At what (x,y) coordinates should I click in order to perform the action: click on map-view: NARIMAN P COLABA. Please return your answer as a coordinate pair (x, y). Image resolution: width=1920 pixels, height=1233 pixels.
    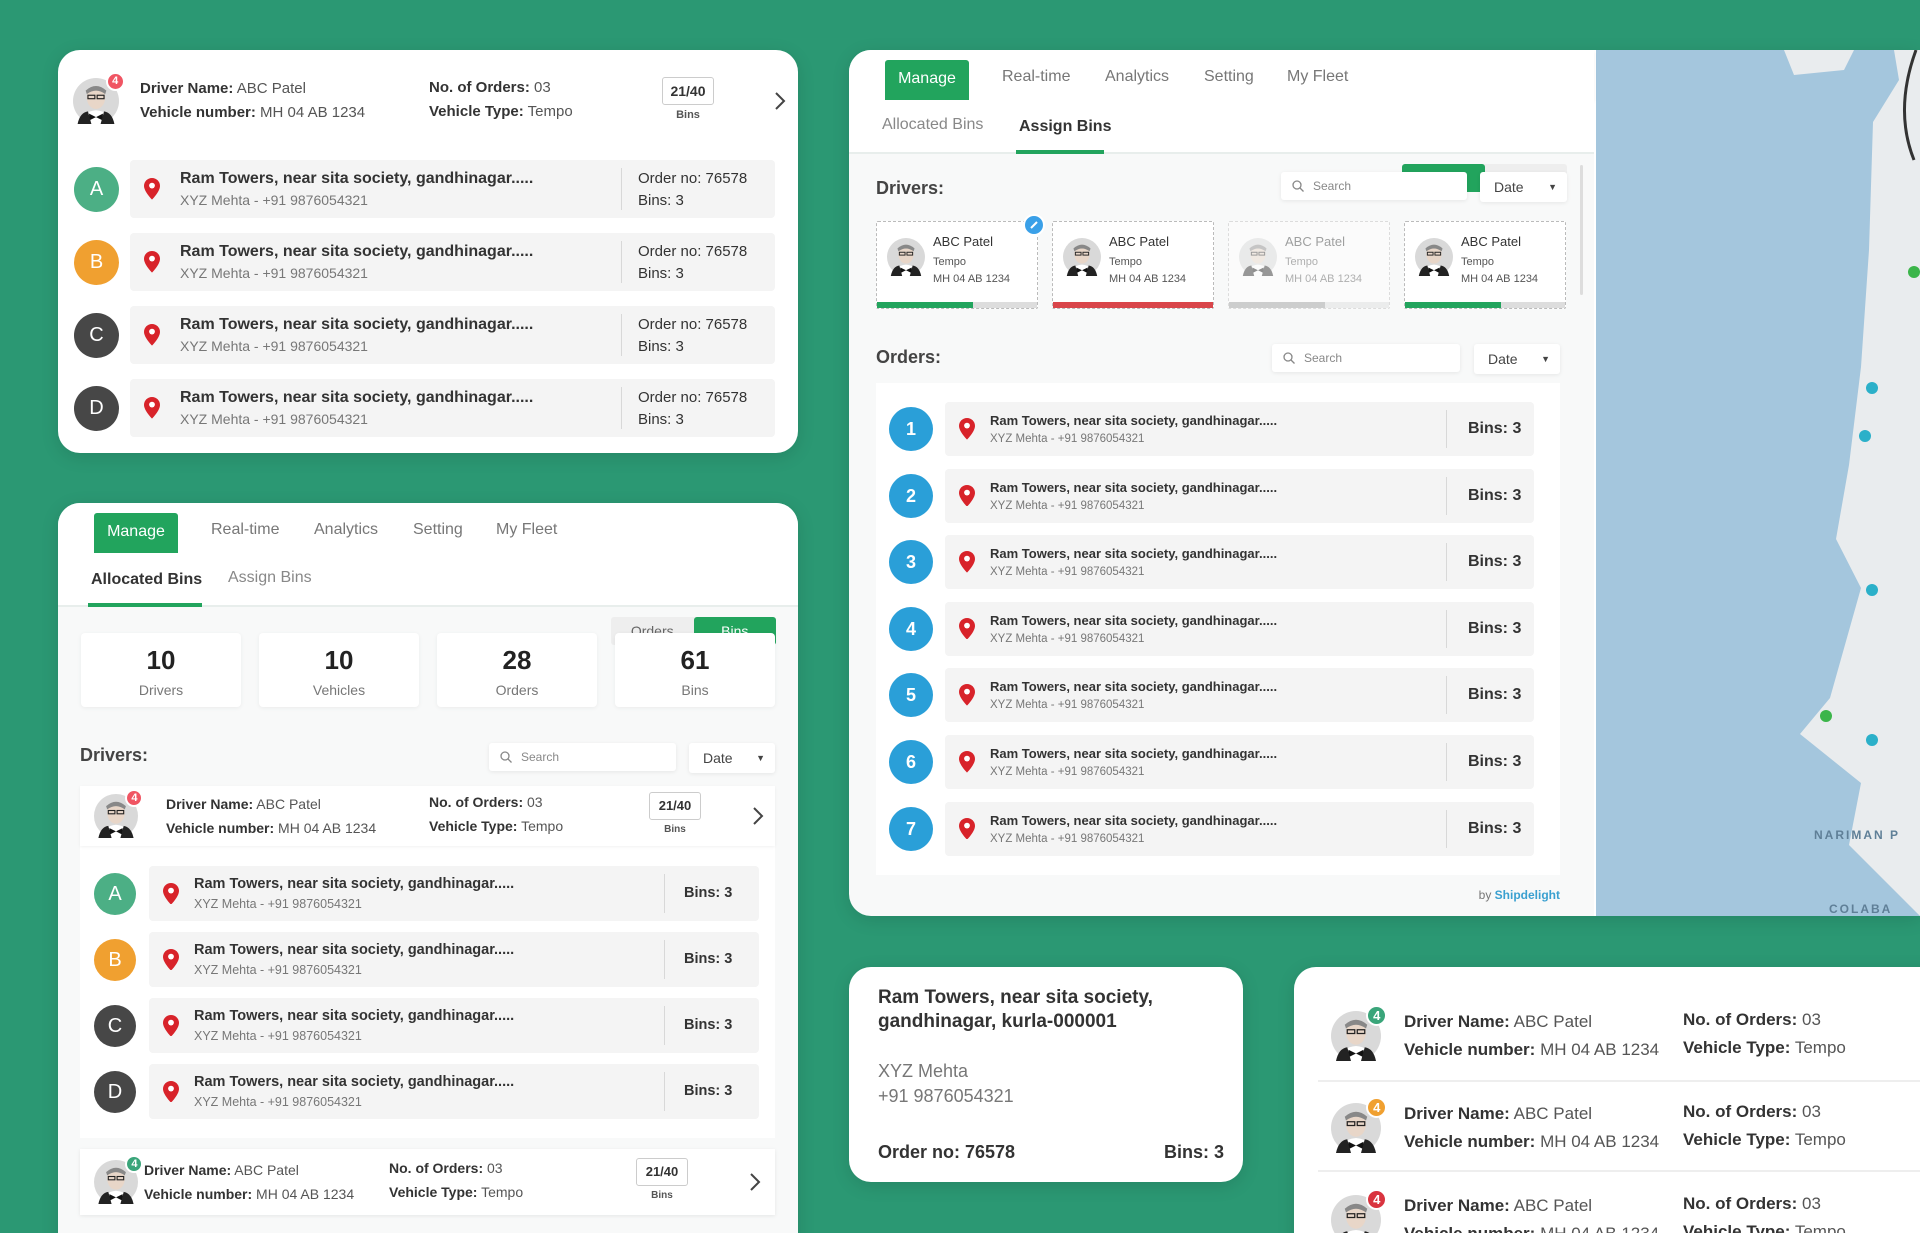
    Looking at the image, I should click on (1757, 483).